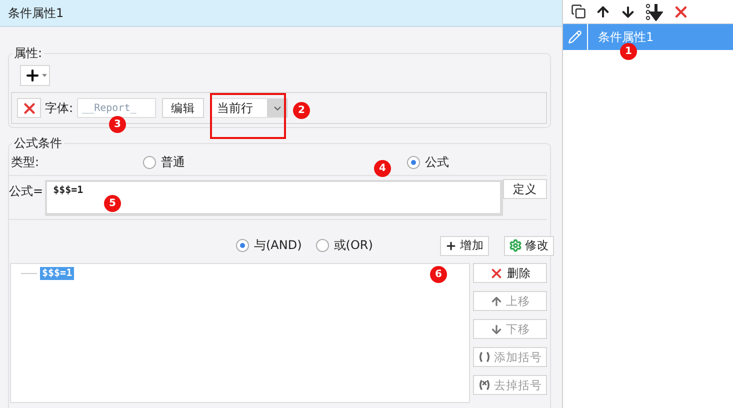  I want to click on caret-icon, so click(44, 76).